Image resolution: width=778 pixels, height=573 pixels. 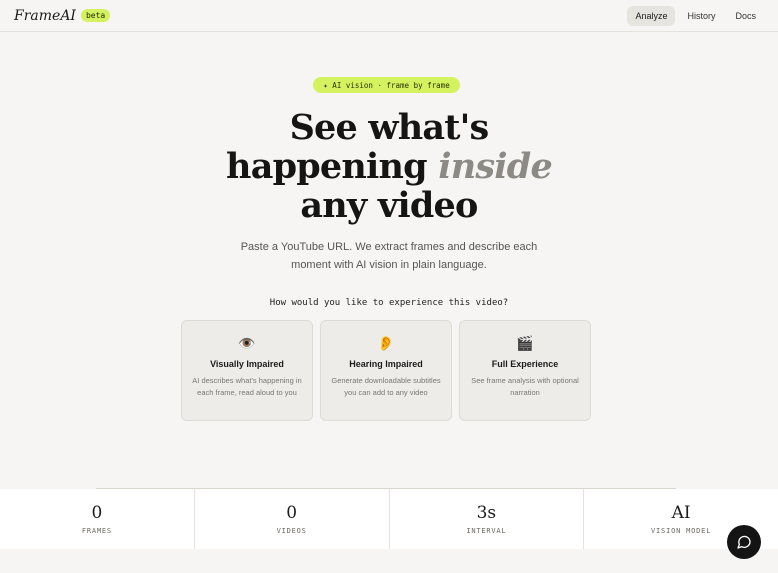 I want to click on chat-bubble-icon, so click(x=744, y=542).